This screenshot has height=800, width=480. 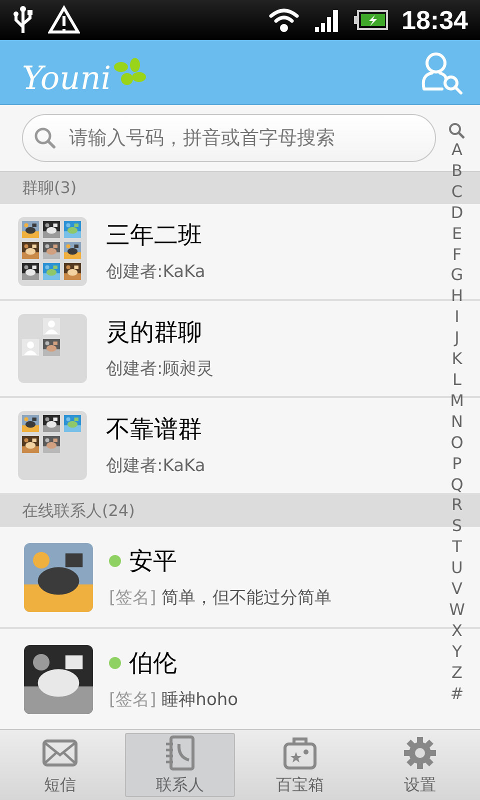 What do you see at coordinates (457, 275) in the screenshot?
I see `index-letter: G` at bounding box center [457, 275].